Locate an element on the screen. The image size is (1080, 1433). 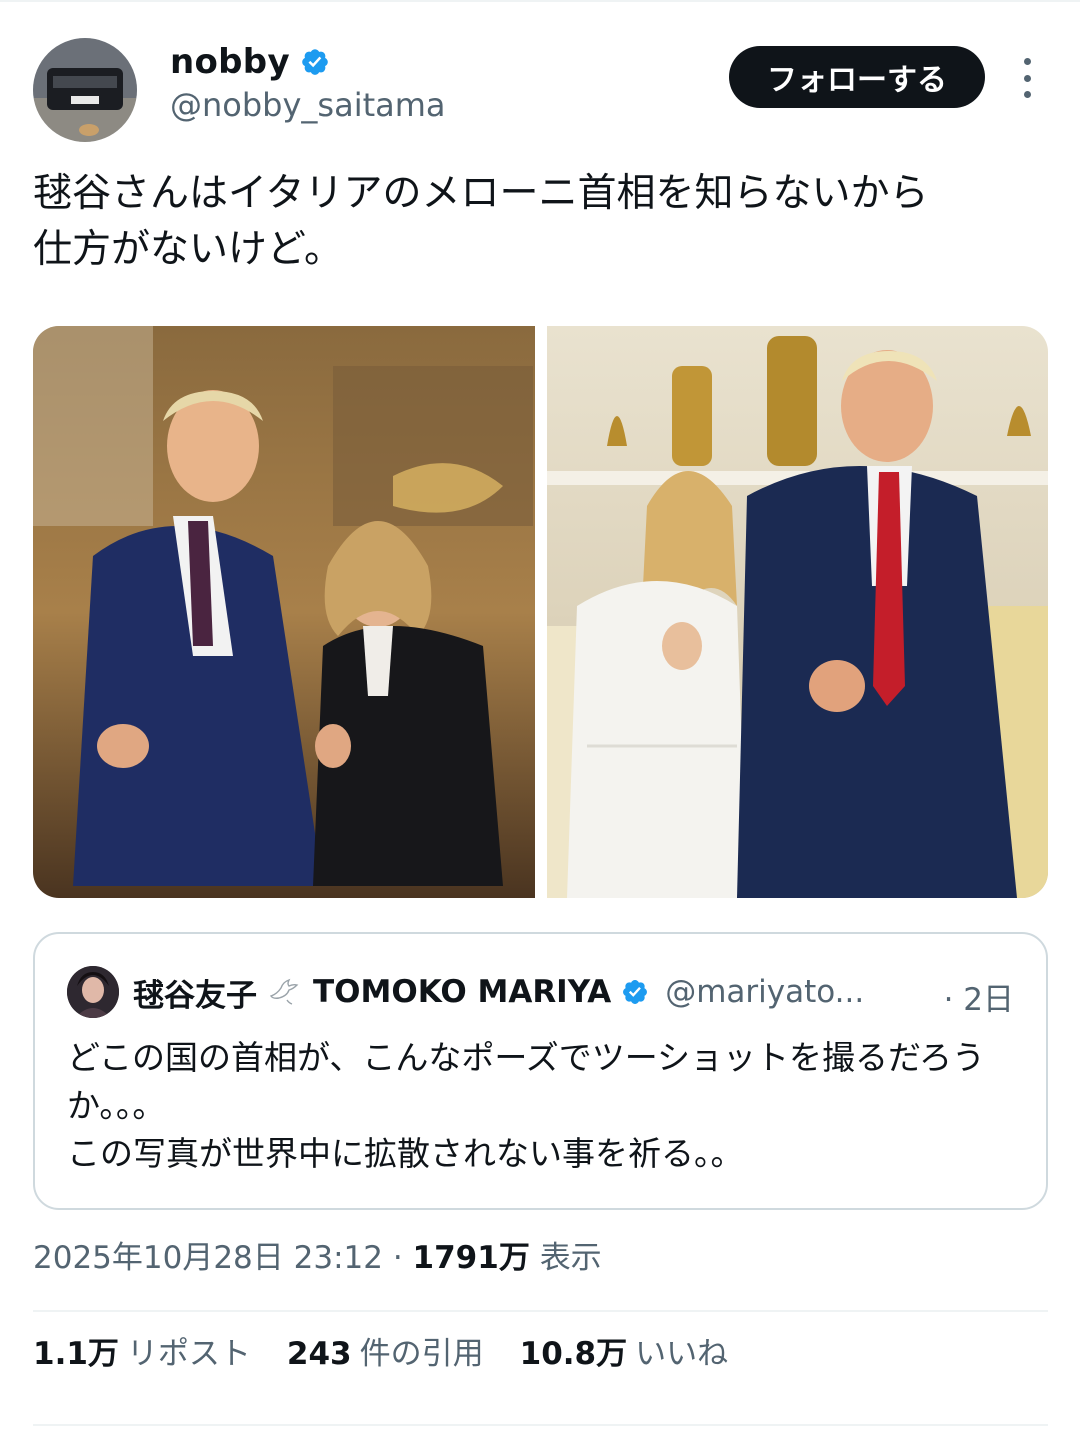
quotes-count: 243 is located at coordinates (319, 1353).